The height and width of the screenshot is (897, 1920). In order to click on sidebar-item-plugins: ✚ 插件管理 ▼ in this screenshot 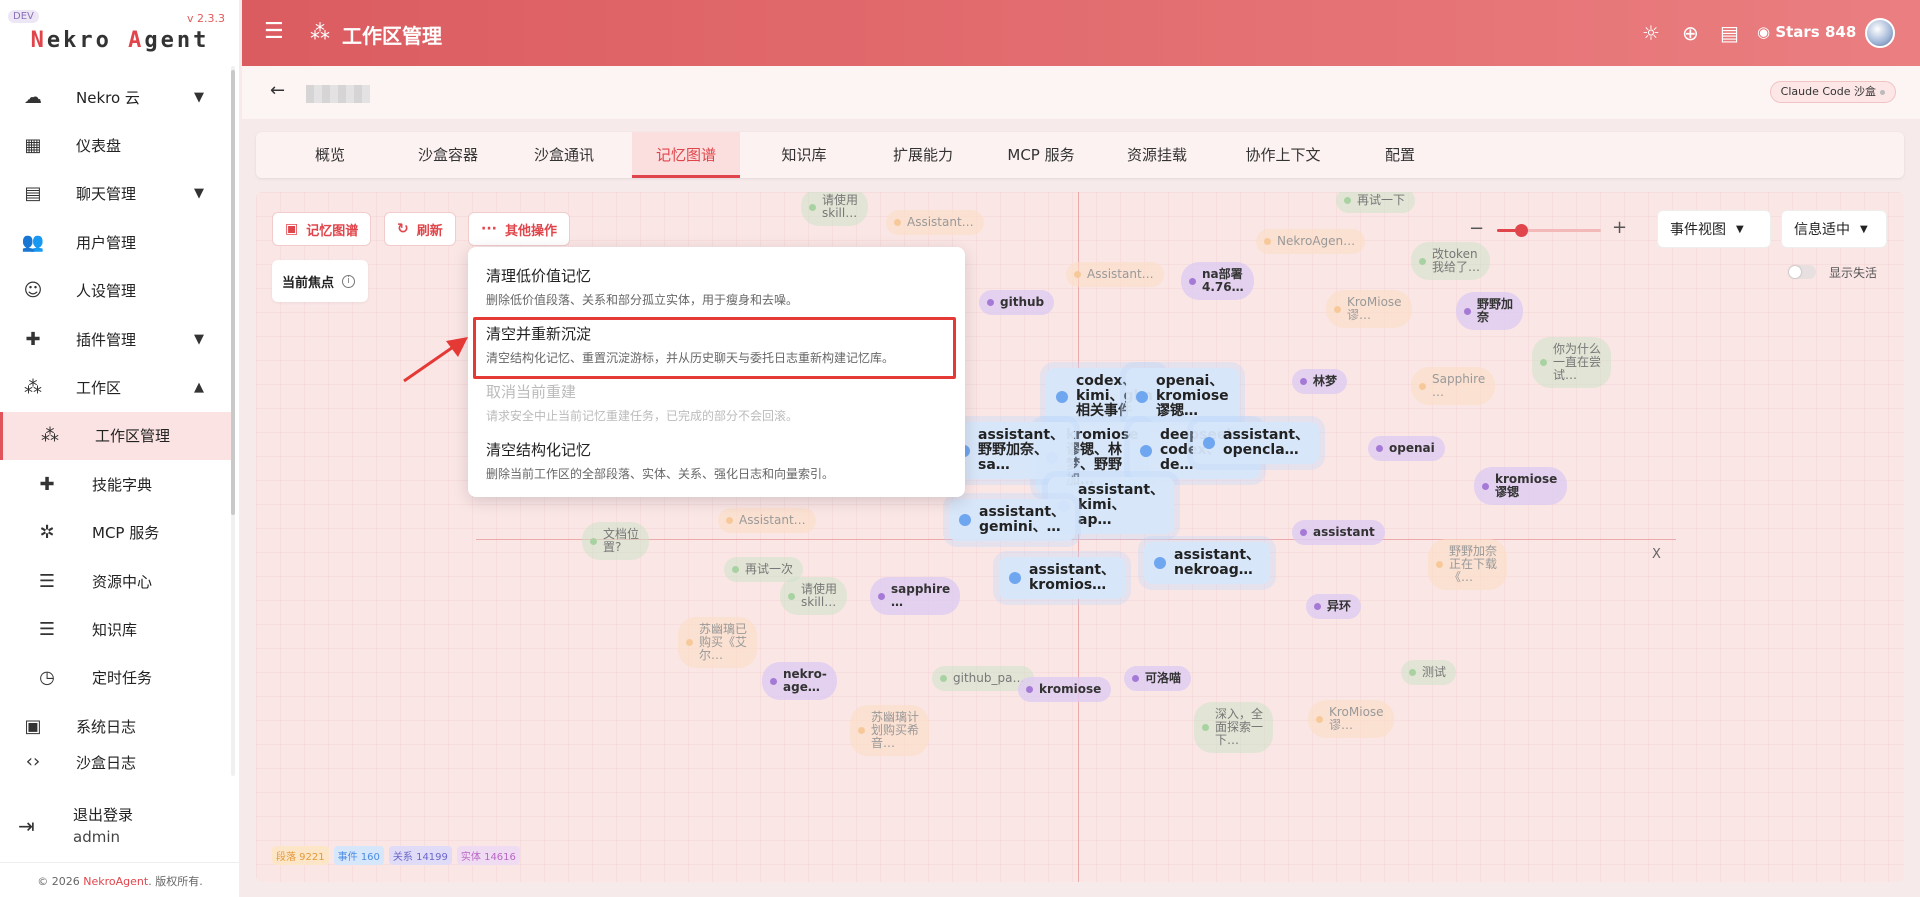, I will do `click(117, 339)`.